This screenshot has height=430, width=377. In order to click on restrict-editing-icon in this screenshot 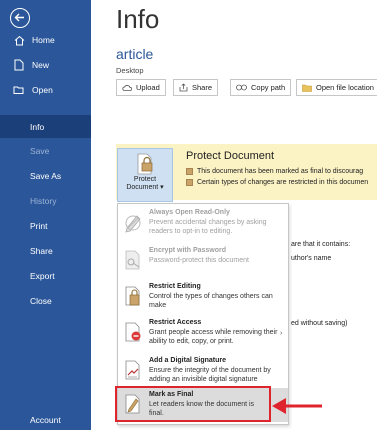, I will do `click(133, 296)`.